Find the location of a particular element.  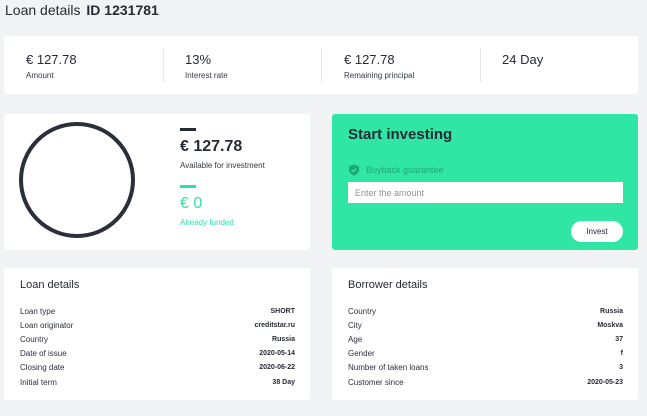

loan-detail-row: Country Russia is located at coordinates (157, 339).